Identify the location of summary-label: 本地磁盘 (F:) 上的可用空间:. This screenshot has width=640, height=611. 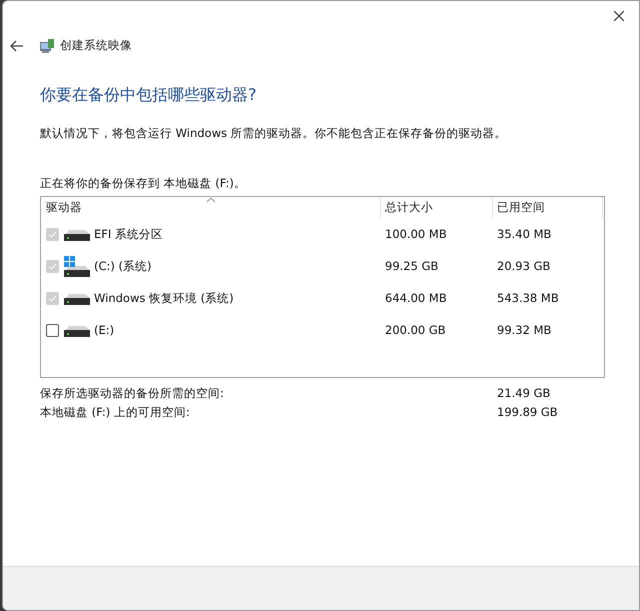
(115, 413).